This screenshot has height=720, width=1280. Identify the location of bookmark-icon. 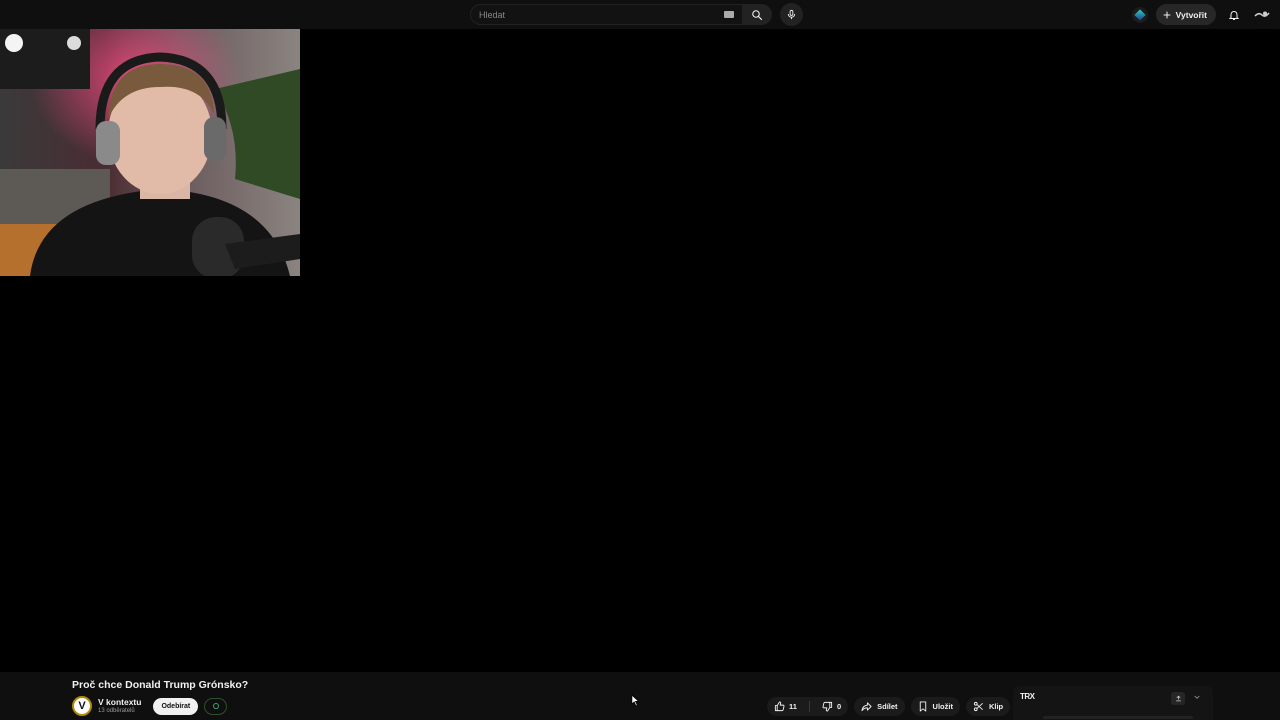
(922, 706).